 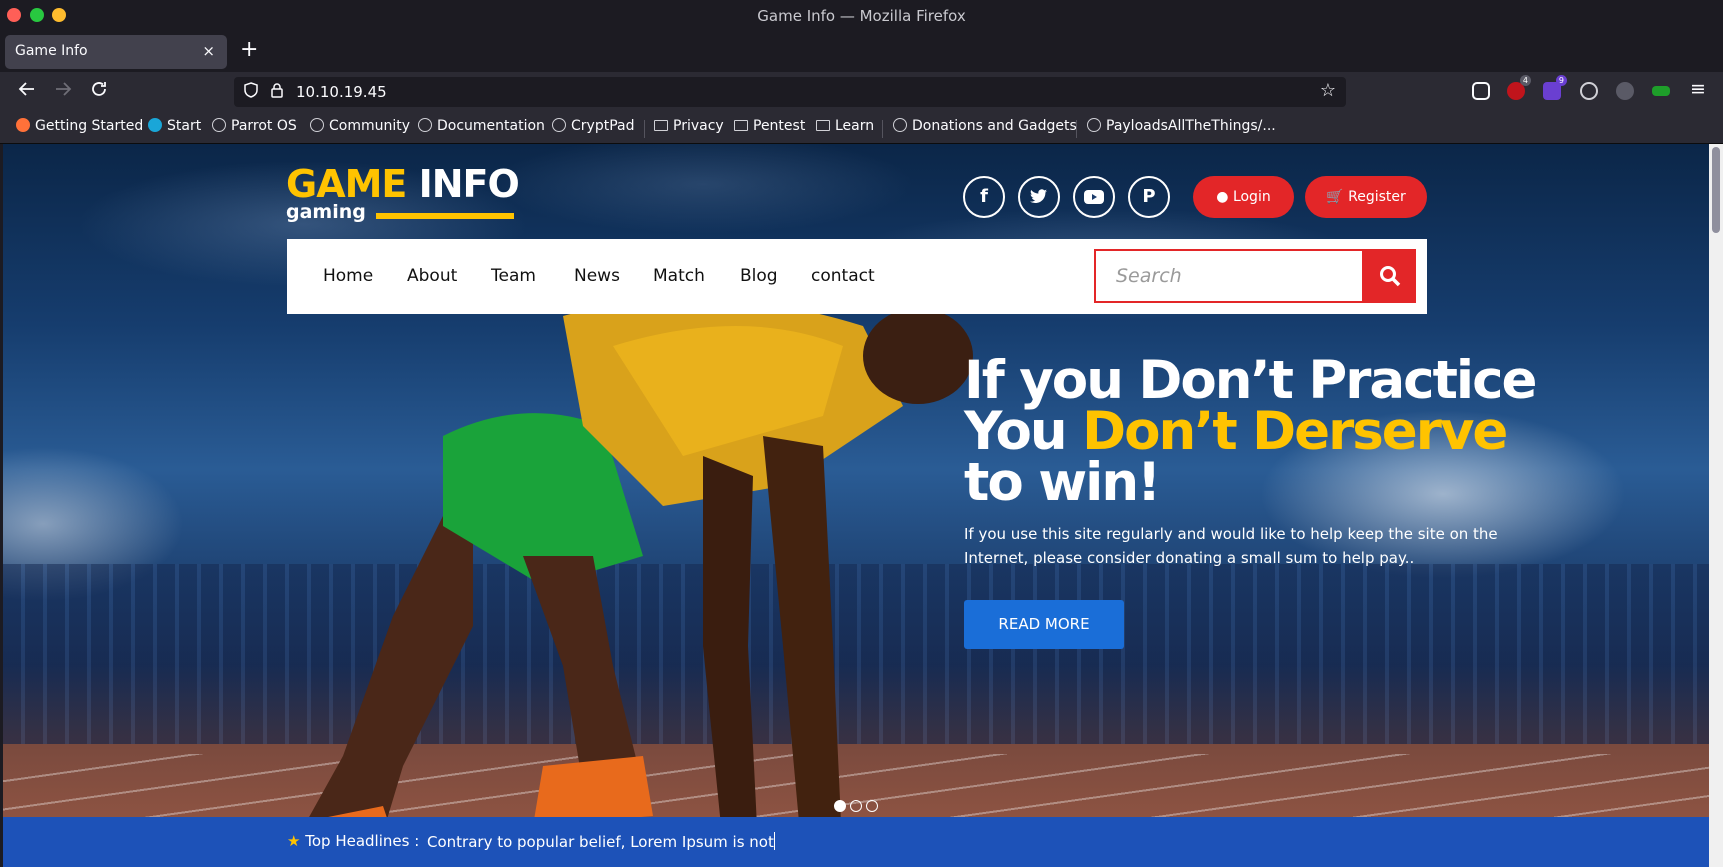 What do you see at coordinates (432, 276) in the screenshot?
I see `nav-about: About` at bounding box center [432, 276].